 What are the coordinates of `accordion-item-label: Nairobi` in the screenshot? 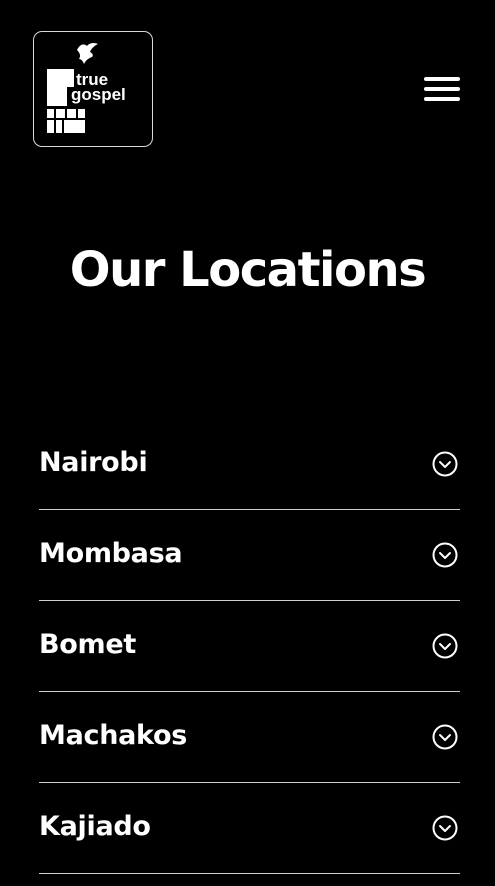 It's located at (93, 462).